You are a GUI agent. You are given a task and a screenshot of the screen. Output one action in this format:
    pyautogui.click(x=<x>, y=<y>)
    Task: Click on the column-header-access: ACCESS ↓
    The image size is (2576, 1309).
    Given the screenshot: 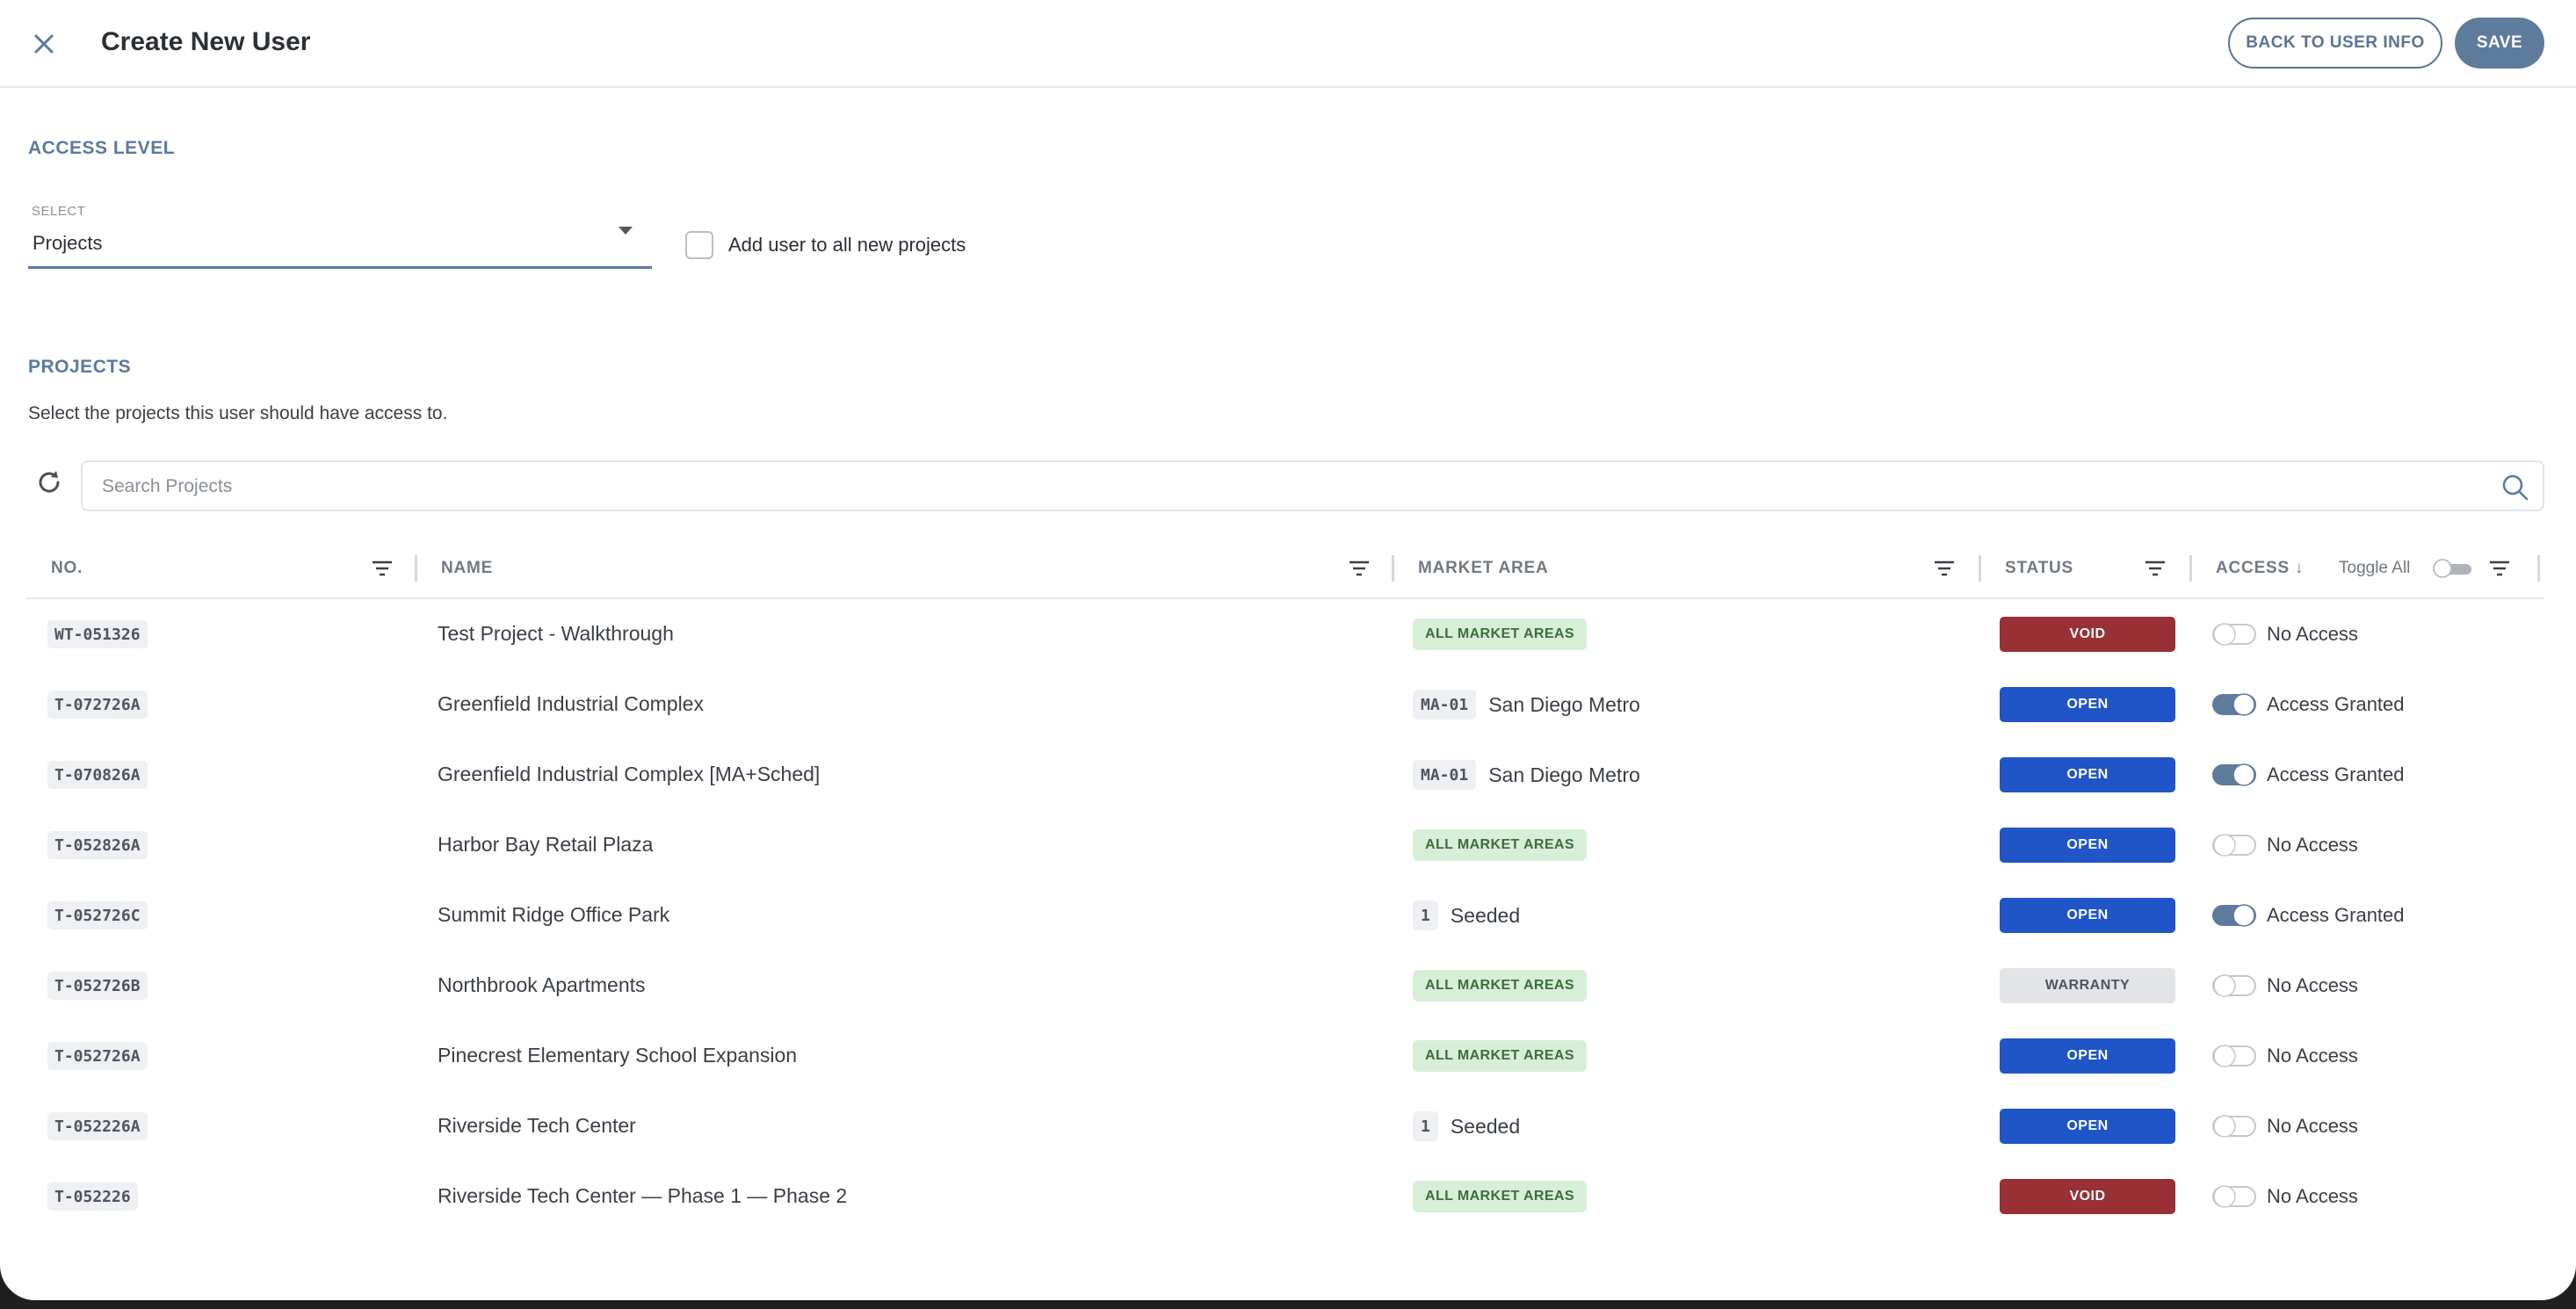 What is the action you would take?
    pyautogui.click(x=2260, y=568)
    